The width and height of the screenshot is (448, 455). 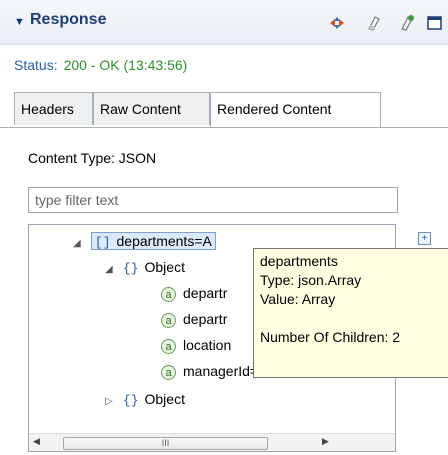 What do you see at coordinates (164, 241) in the screenshot?
I see `node-label: departments=A` at bounding box center [164, 241].